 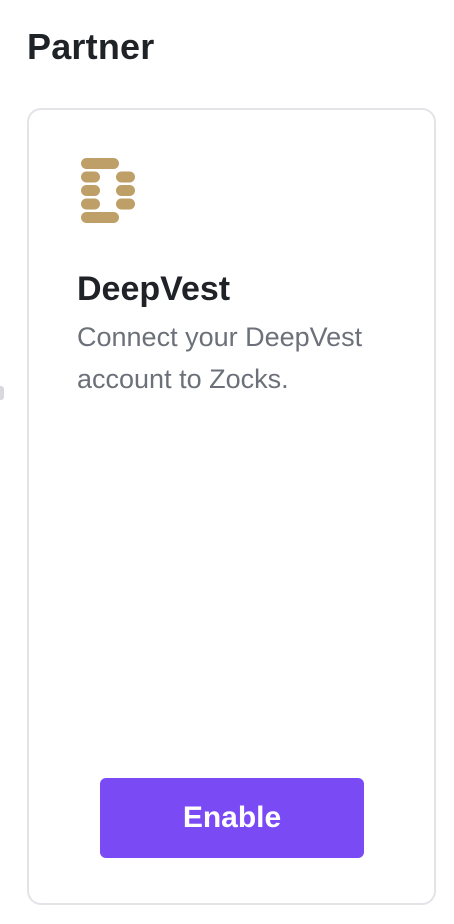 What do you see at coordinates (220, 358) in the screenshot?
I see `partner-description: Connect your DeepVest account to Zocks.` at bounding box center [220, 358].